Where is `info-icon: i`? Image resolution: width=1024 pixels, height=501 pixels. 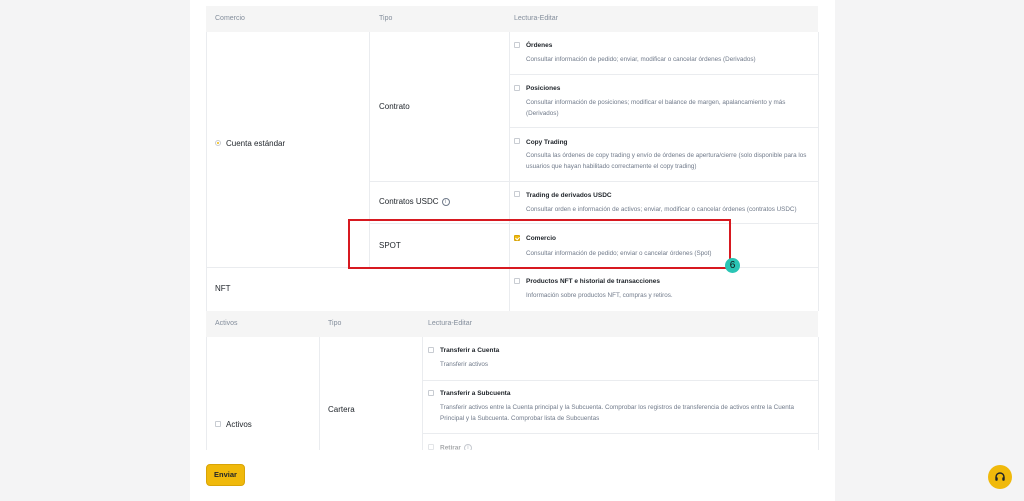 info-icon: i is located at coordinates (445, 201).